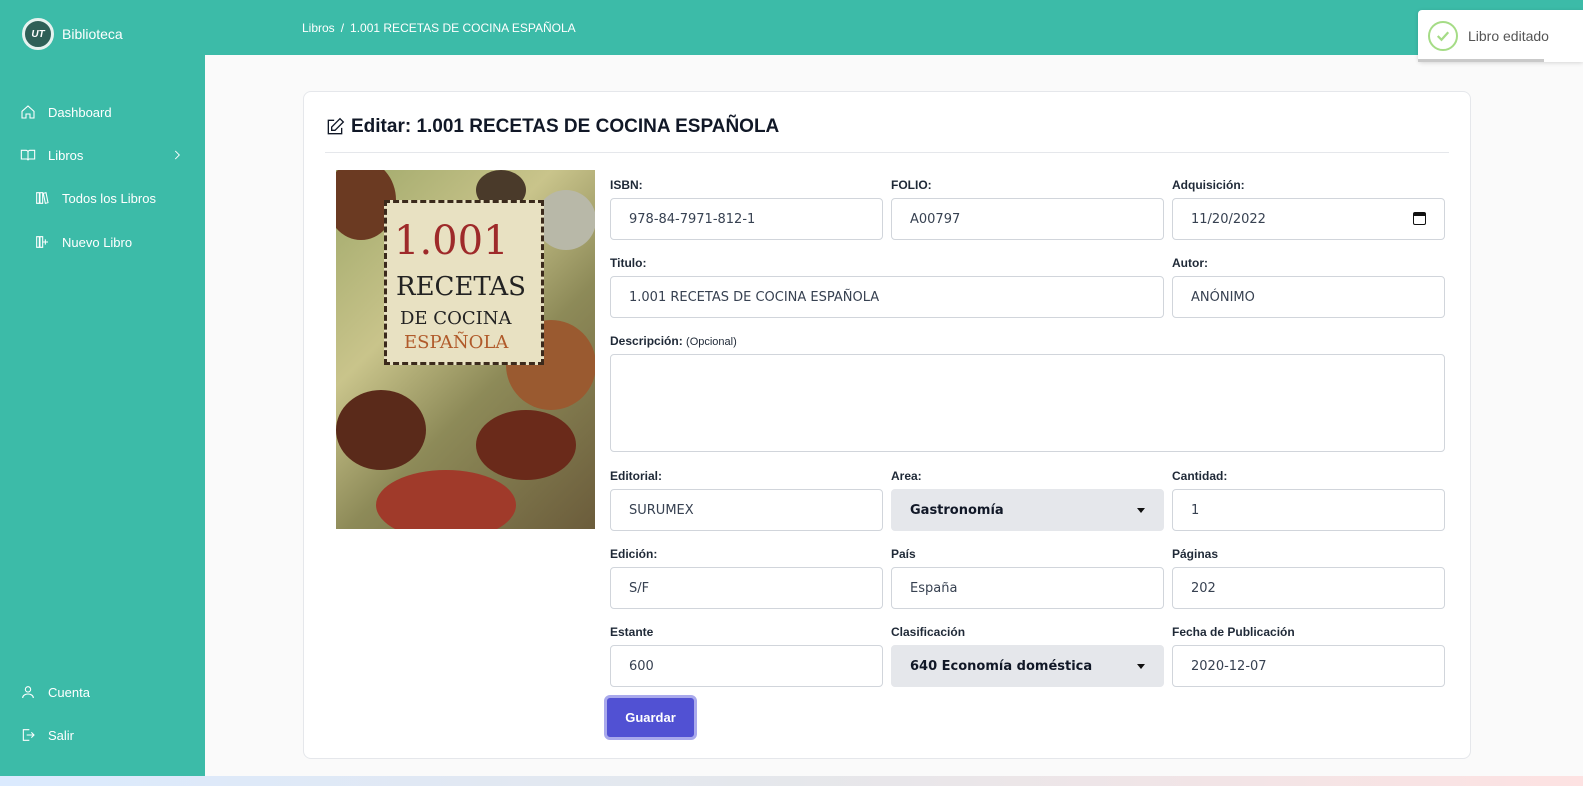 The height and width of the screenshot is (786, 1583). Describe the element at coordinates (957, 510) in the screenshot. I see `area-selected-value: Gastronomía` at that location.